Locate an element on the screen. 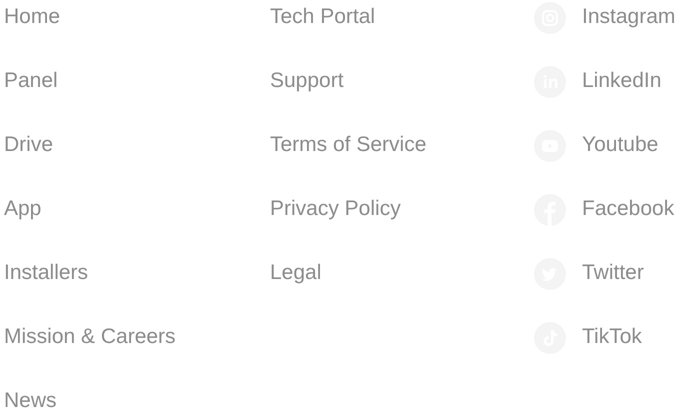  footer-link: Support is located at coordinates (402, 98).